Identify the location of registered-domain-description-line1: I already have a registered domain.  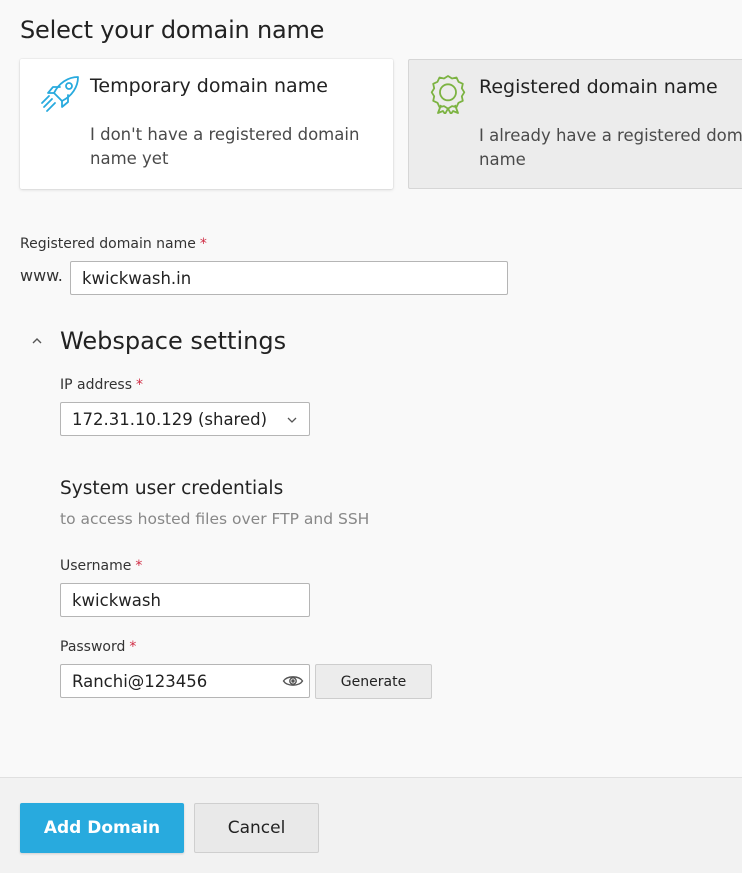
(610, 135).